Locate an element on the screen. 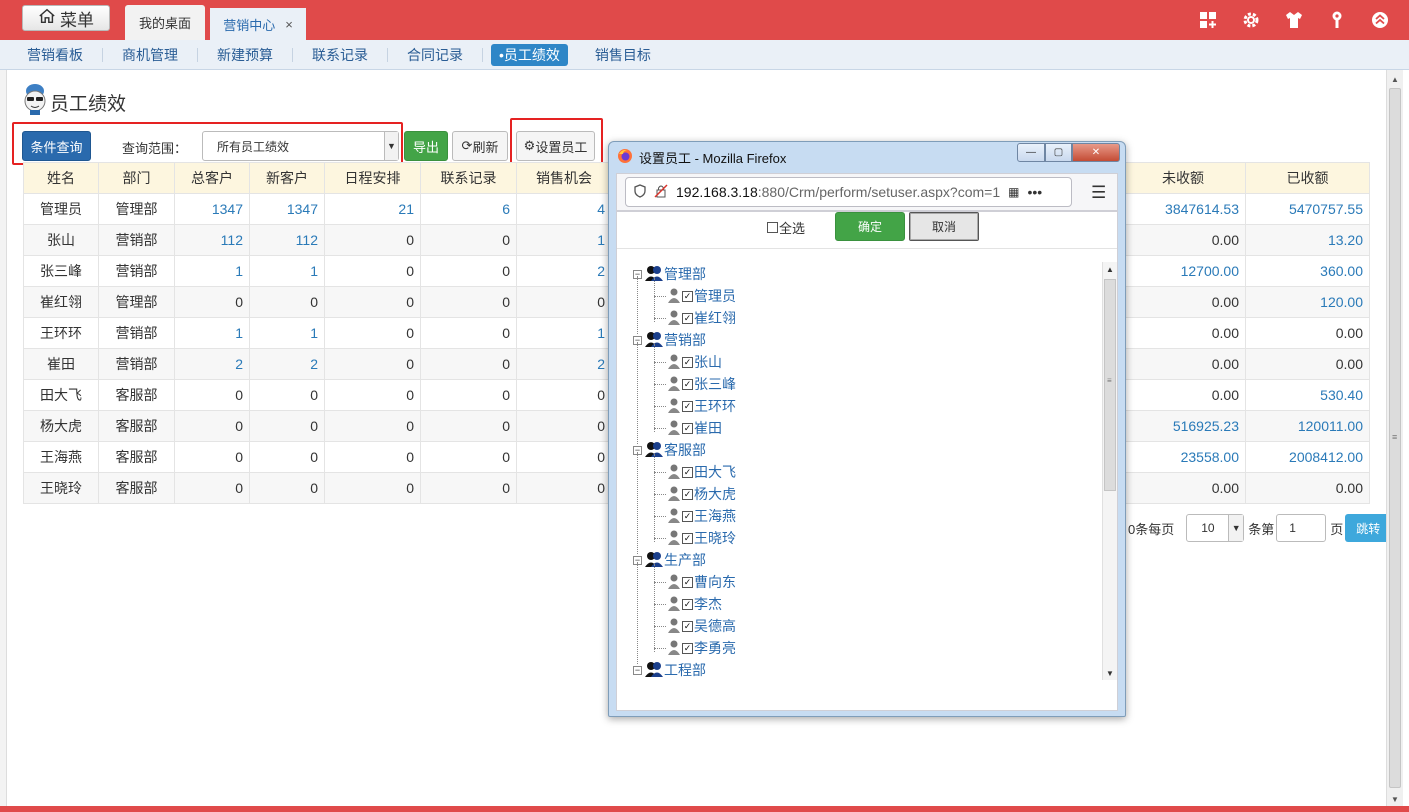 This screenshot has width=1409, height=812. page-size-select: 10 ▼ is located at coordinates (1215, 528).